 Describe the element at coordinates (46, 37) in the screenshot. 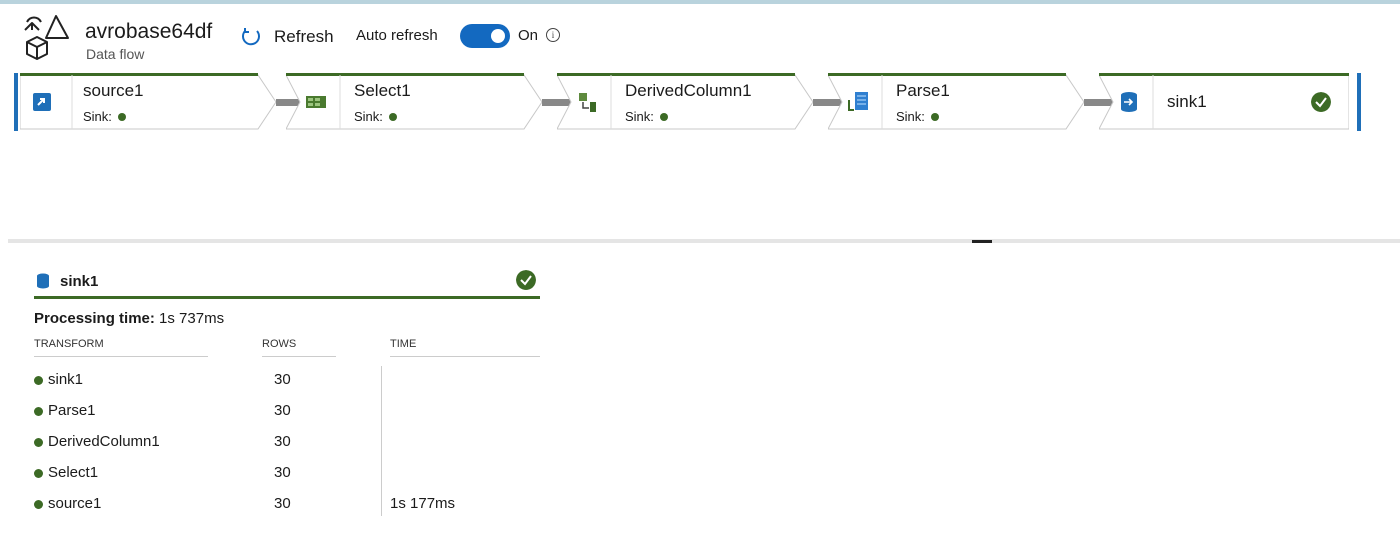

I see `data-flow-icon` at that location.